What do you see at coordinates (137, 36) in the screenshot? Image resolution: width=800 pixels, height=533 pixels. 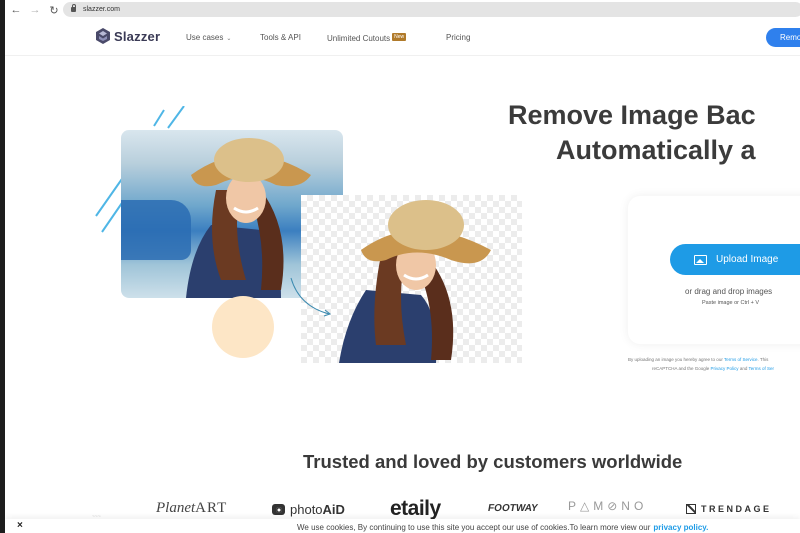 I see `brand-name: Slazzer` at bounding box center [137, 36].